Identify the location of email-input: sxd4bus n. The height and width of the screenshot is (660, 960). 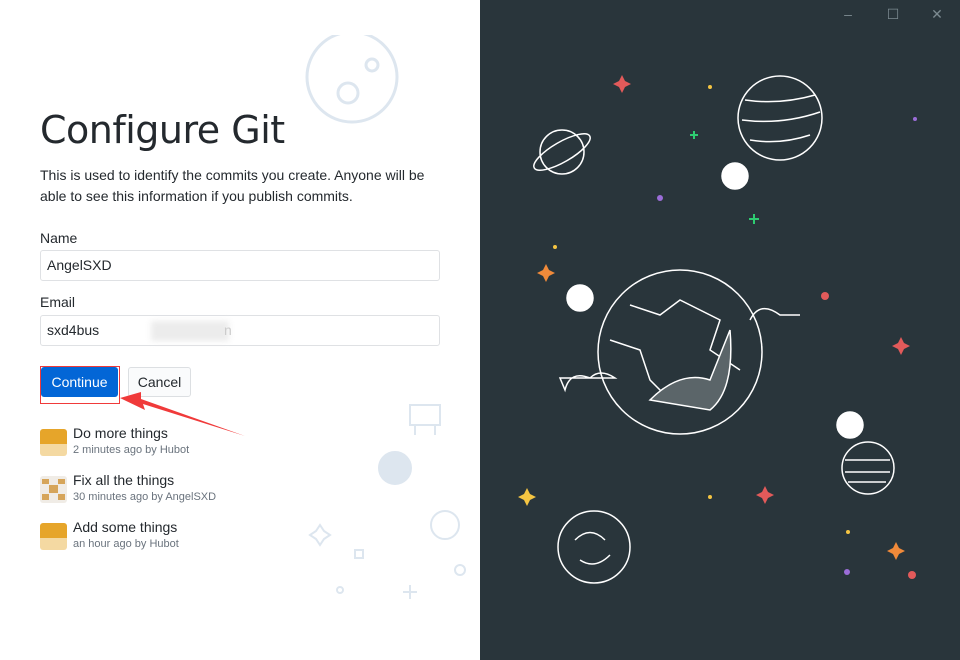
(240, 330).